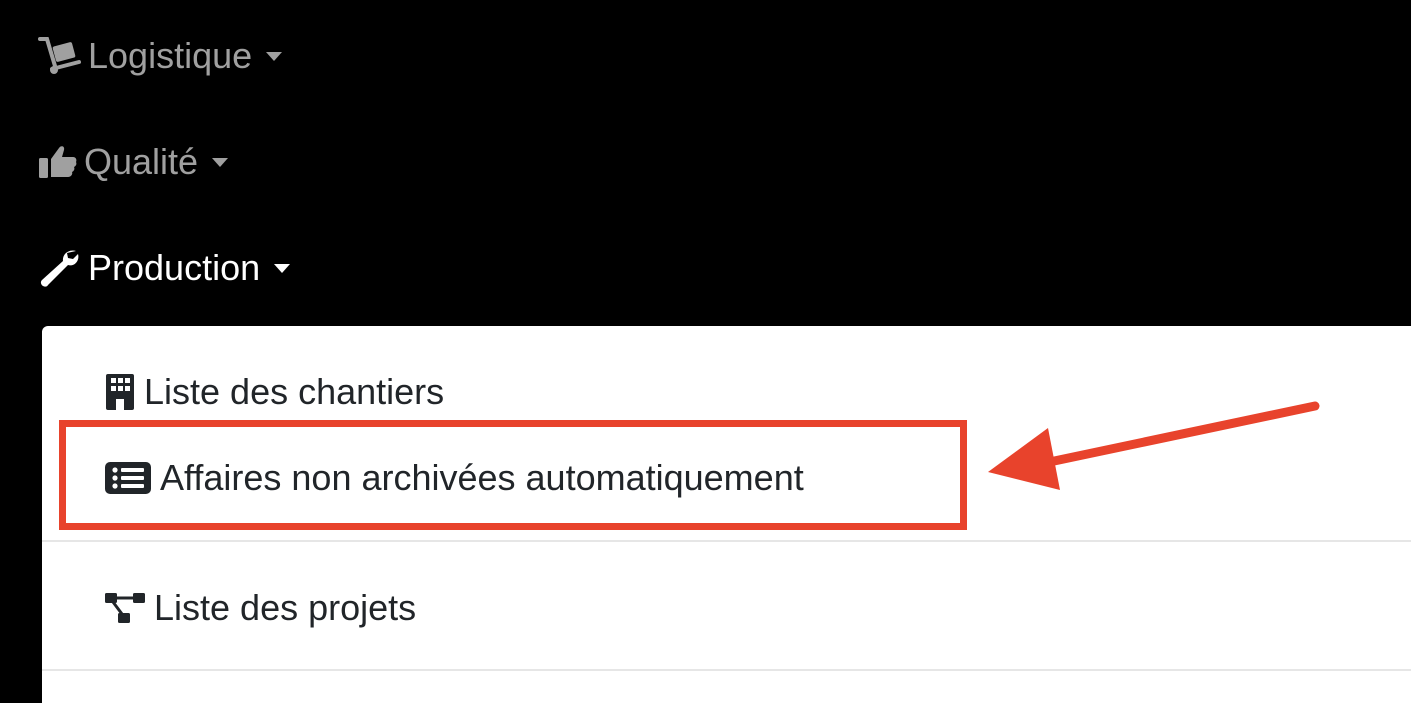  I want to click on nav-item-label: Logistique, so click(170, 55).